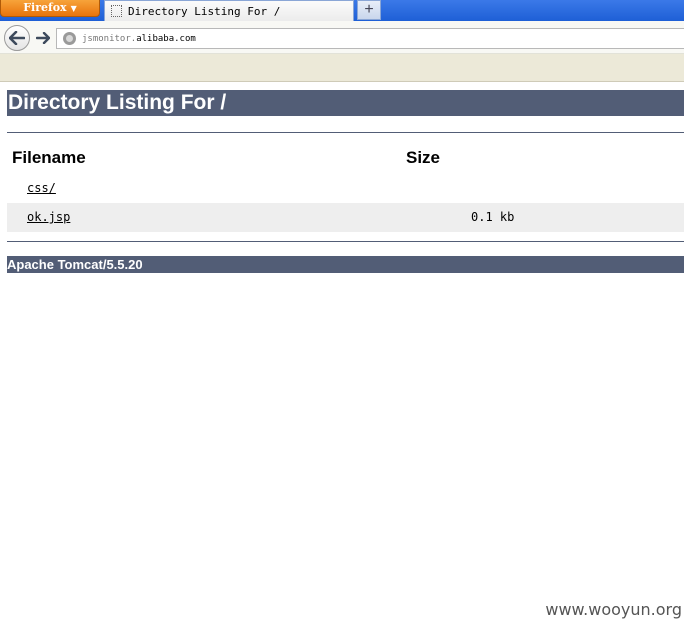 The image size is (684, 621). I want to click on divider-bottom, so click(345, 241).